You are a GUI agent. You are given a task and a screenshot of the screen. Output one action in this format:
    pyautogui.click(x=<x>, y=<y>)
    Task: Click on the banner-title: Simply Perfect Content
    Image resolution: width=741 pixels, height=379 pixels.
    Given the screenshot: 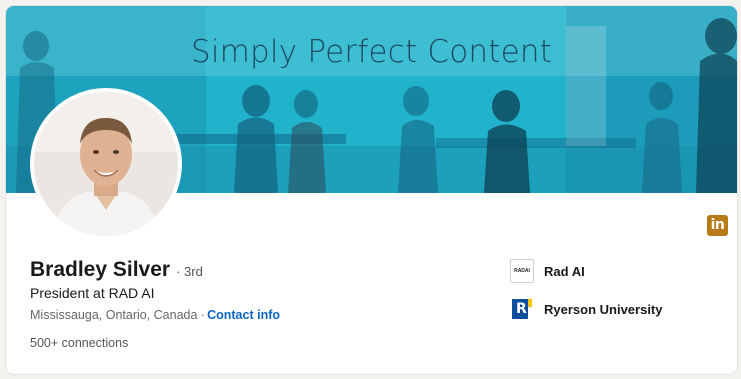 What is the action you would take?
    pyautogui.click(x=371, y=52)
    